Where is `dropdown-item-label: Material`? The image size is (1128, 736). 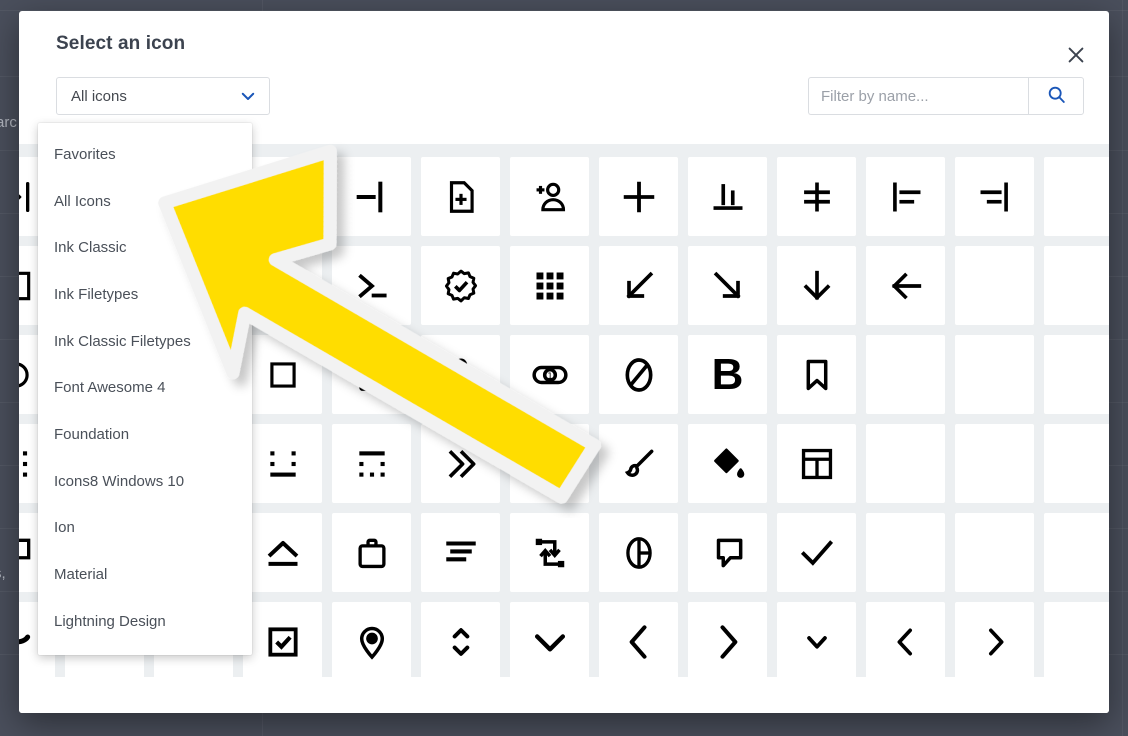
dropdown-item-label: Material is located at coordinates (81, 575).